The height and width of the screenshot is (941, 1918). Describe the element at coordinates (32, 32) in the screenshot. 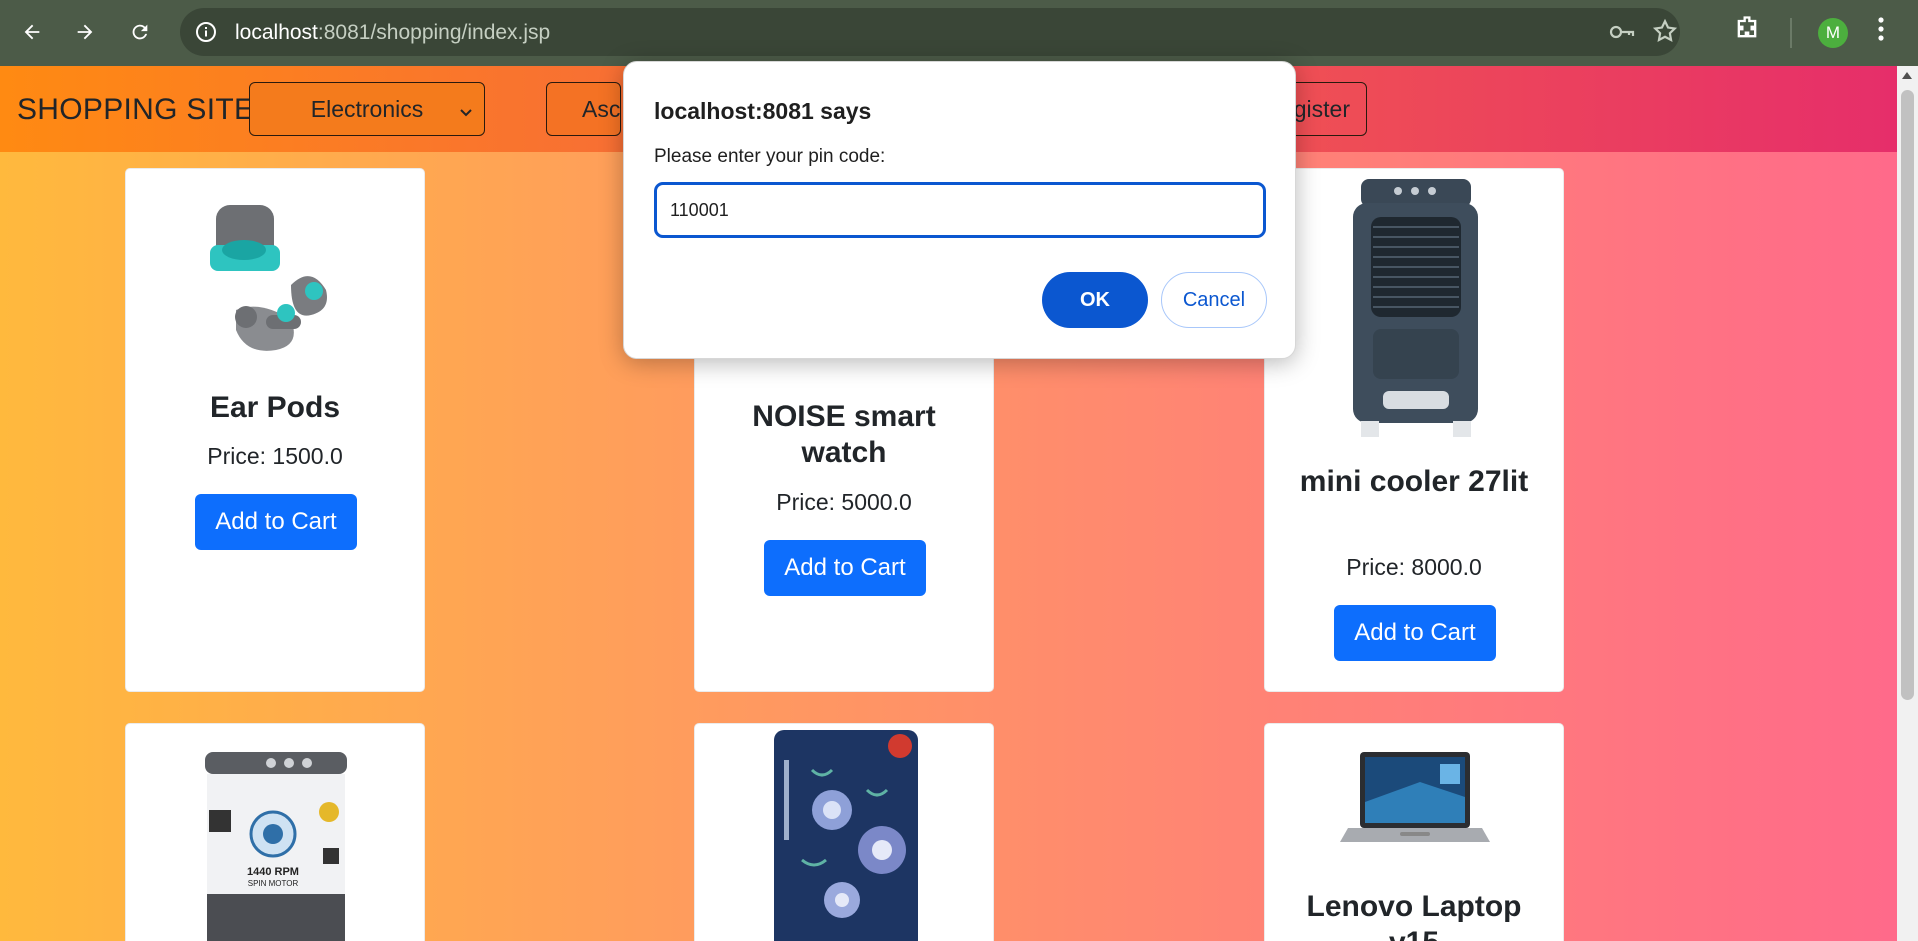

I see `back-icon` at that location.